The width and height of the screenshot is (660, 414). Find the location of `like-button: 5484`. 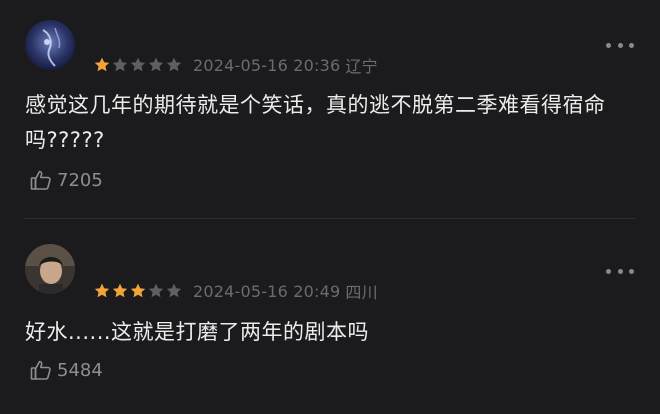

like-button: 5484 is located at coordinates (66, 370).